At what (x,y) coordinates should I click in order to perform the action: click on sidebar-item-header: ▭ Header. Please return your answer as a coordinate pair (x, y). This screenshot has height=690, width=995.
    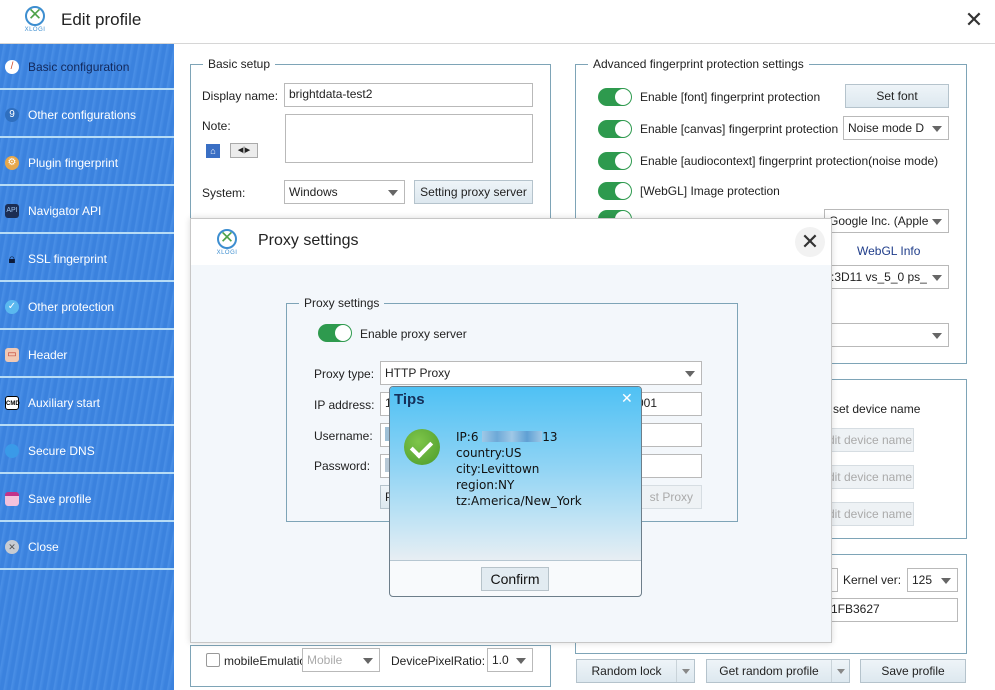
    Looking at the image, I should click on (87, 355).